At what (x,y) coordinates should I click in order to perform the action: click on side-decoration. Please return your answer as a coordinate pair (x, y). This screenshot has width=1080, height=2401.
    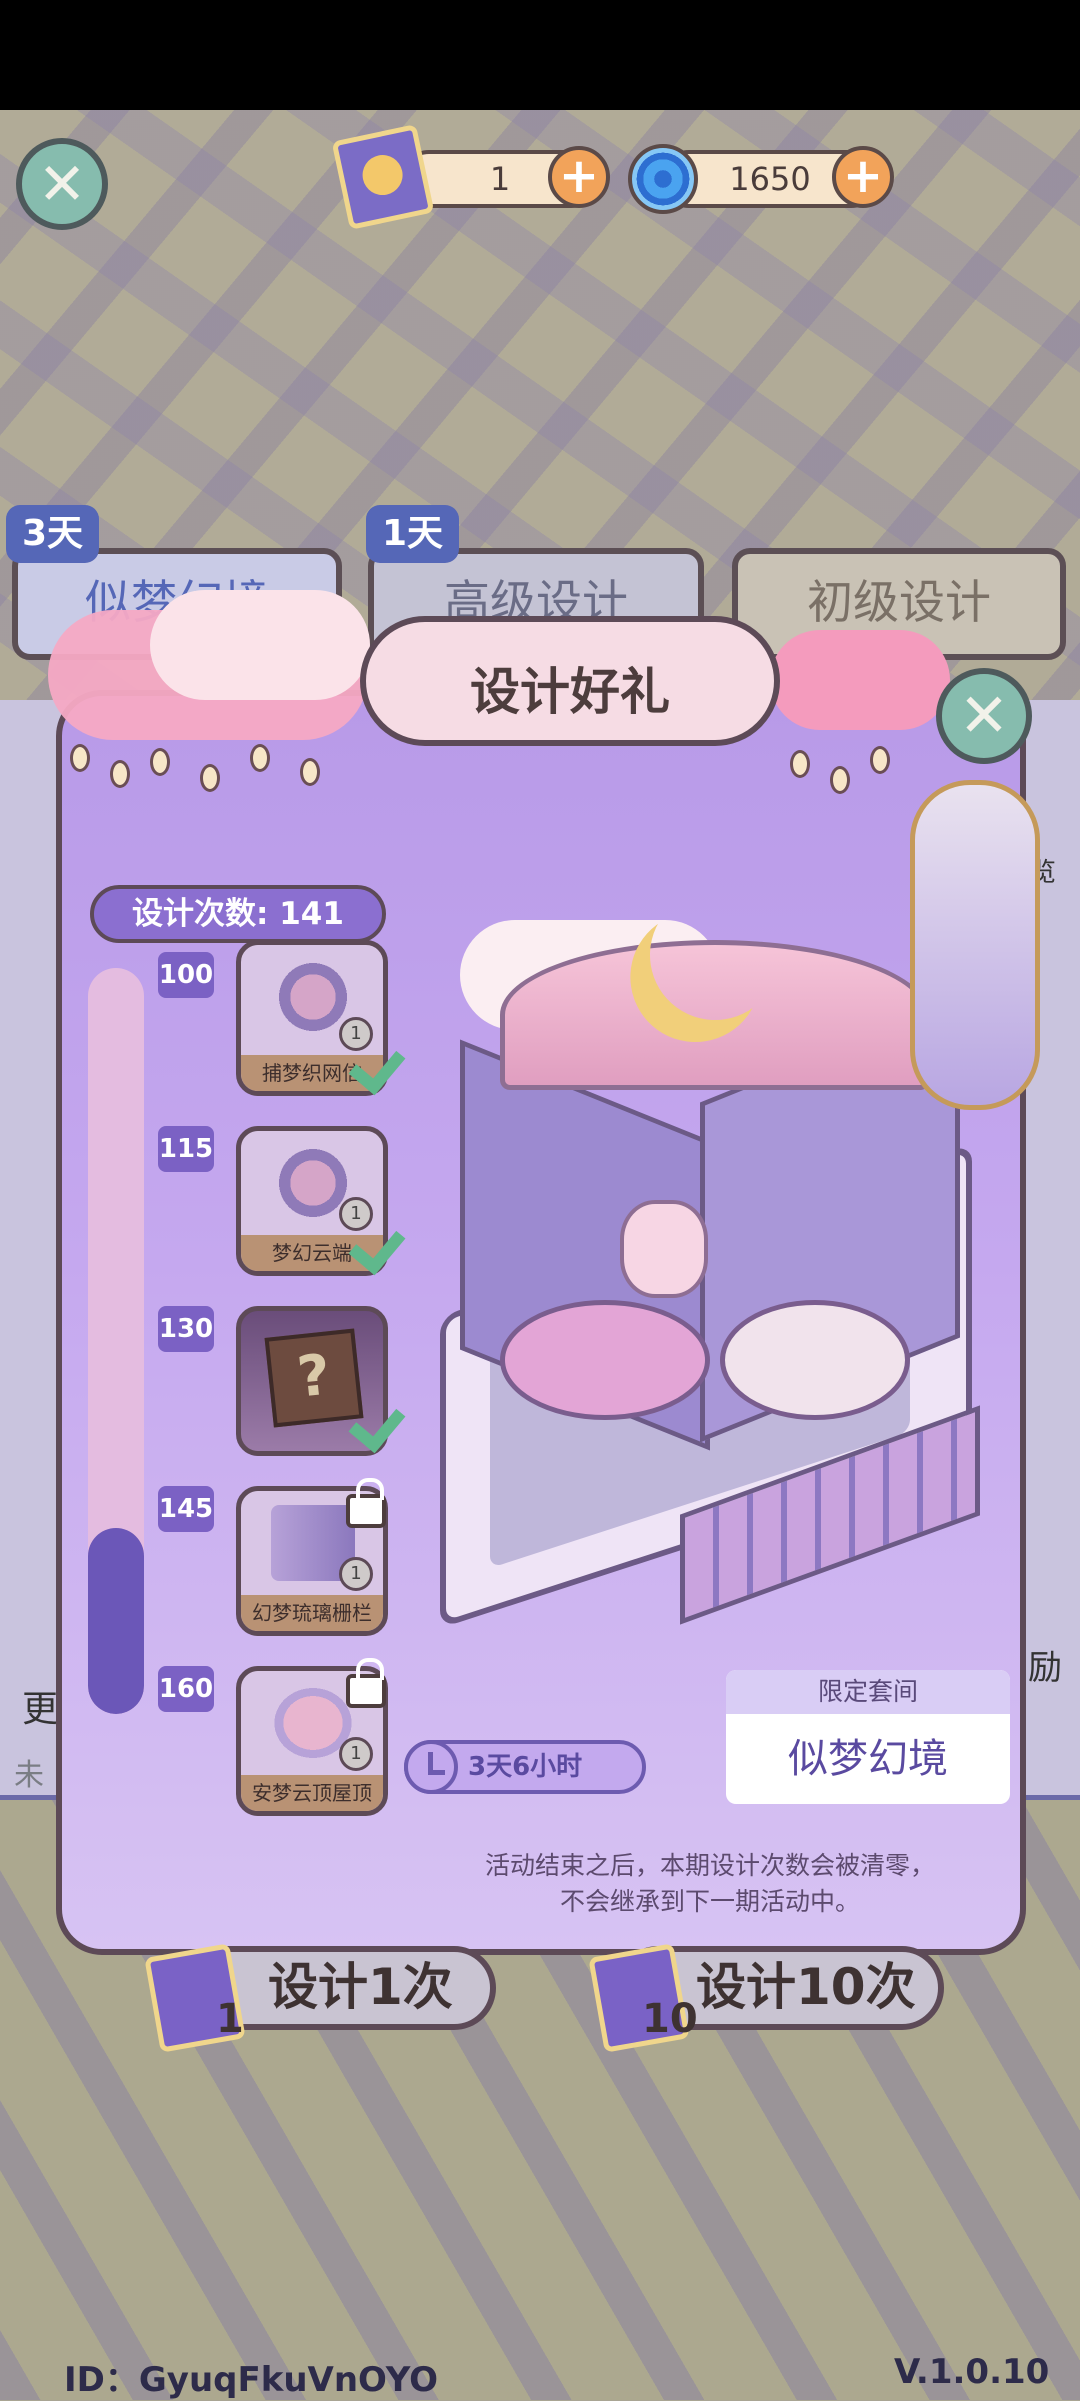
    Looking at the image, I should click on (975, 945).